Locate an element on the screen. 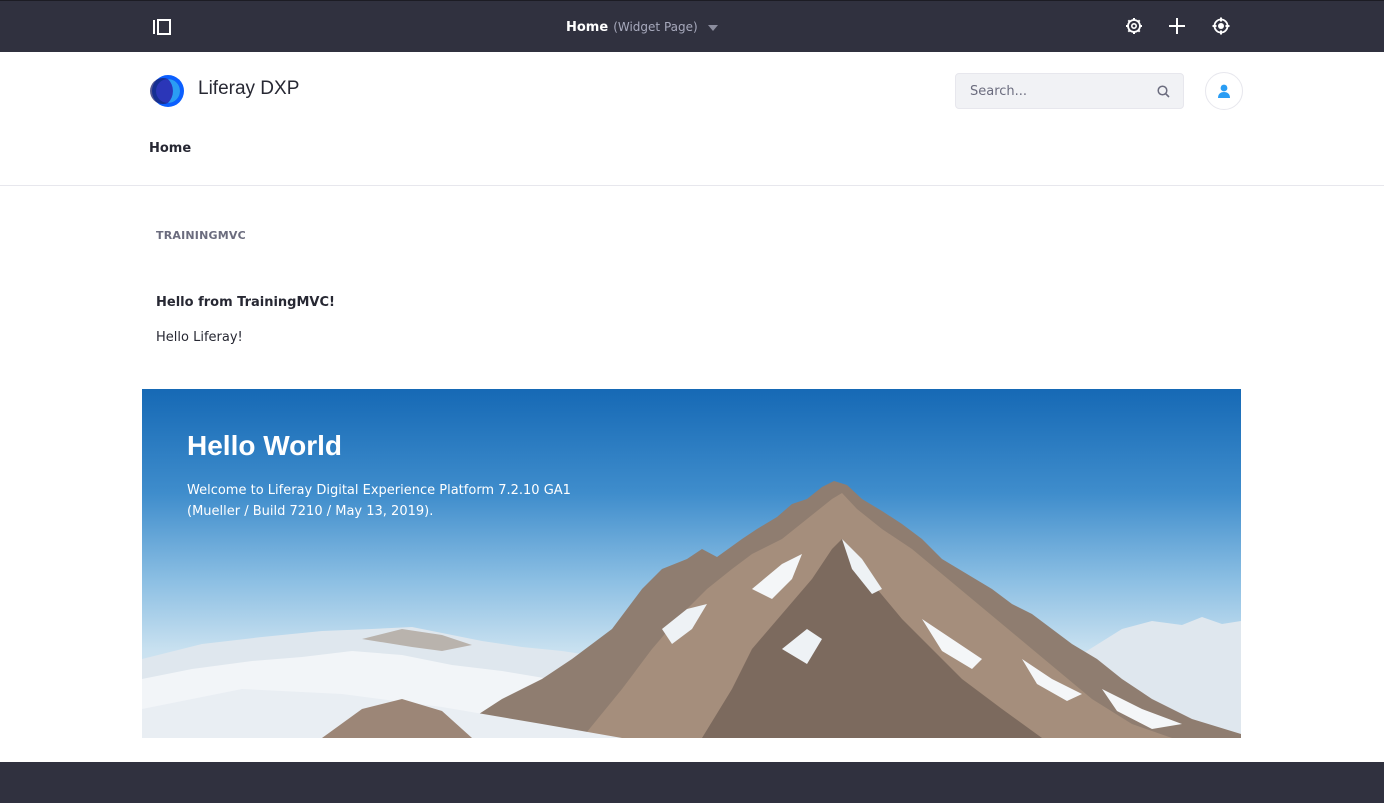  nav-item-home: Home is located at coordinates (170, 148).